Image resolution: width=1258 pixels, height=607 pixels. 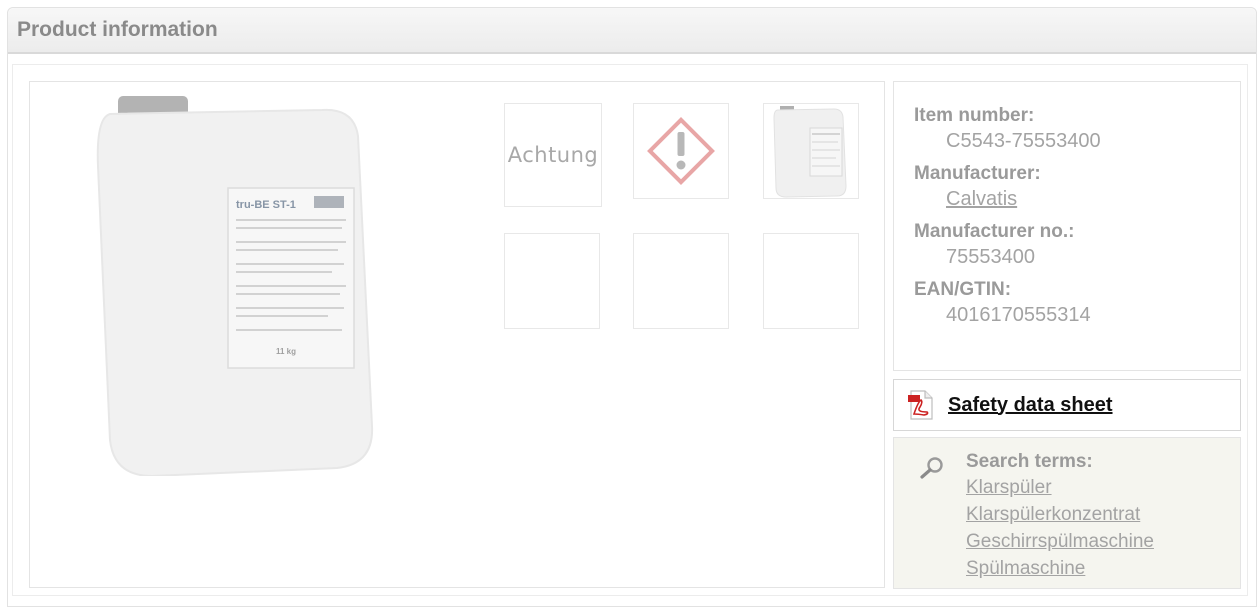 What do you see at coordinates (1103, 568) in the screenshot?
I see `search-term-link: Spülmaschine` at bounding box center [1103, 568].